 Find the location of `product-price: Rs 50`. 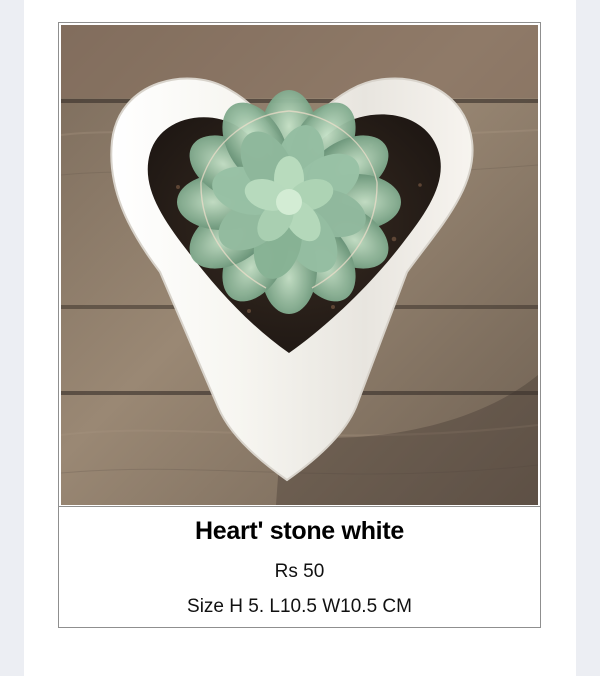

product-price: Rs 50 is located at coordinates (299, 571).